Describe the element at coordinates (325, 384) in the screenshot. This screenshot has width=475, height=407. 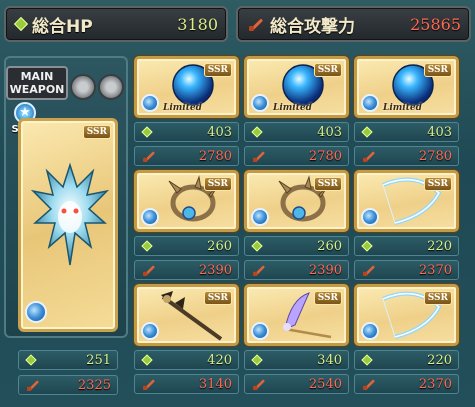
I see `weapon-atk: 2540` at that location.